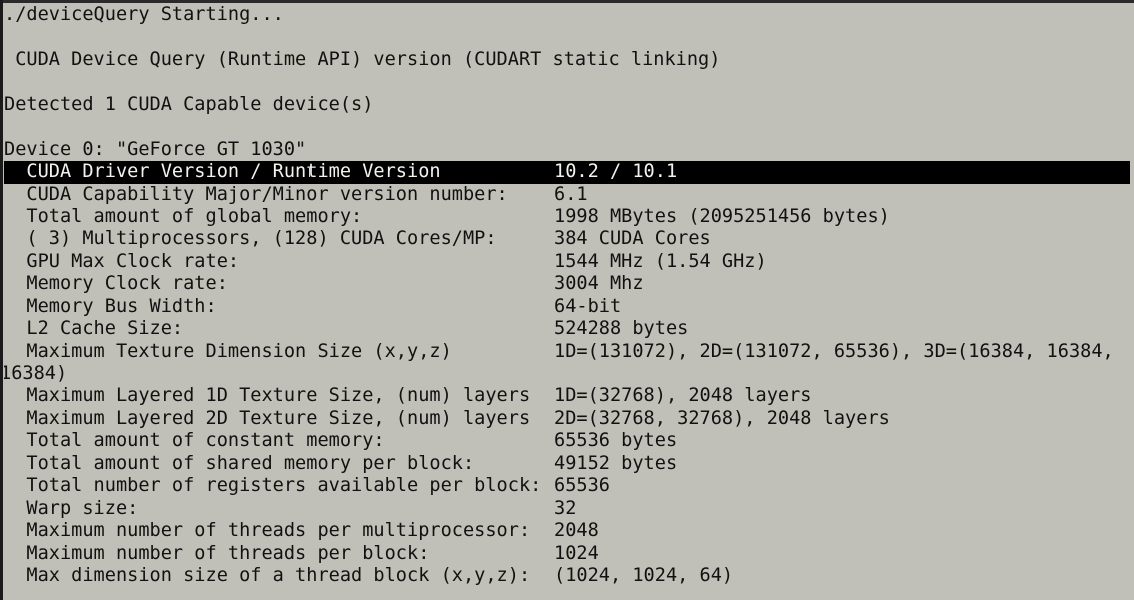 Image resolution: width=1134 pixels, height=600 pixels. Describe the element at coordinates (217, 553) in the screenshot. I see `property-key: Maximum number of threads per block:` at that location.